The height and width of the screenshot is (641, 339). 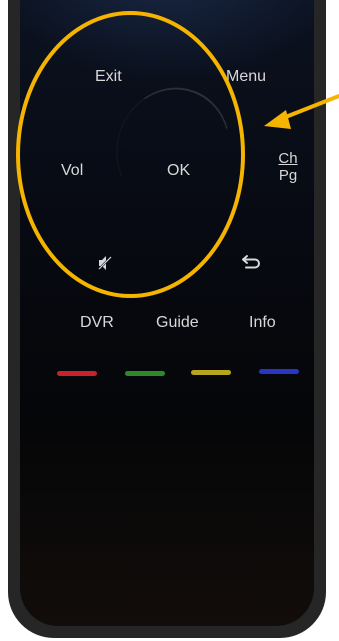 I want to click on menu-button: Menu, so click(x=246, y=77).